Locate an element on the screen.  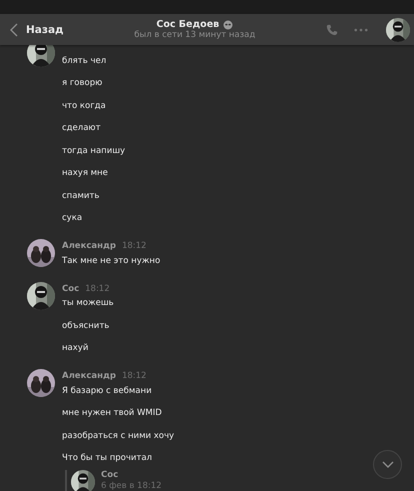
message-text: сука is located at coordinates (73, 218).